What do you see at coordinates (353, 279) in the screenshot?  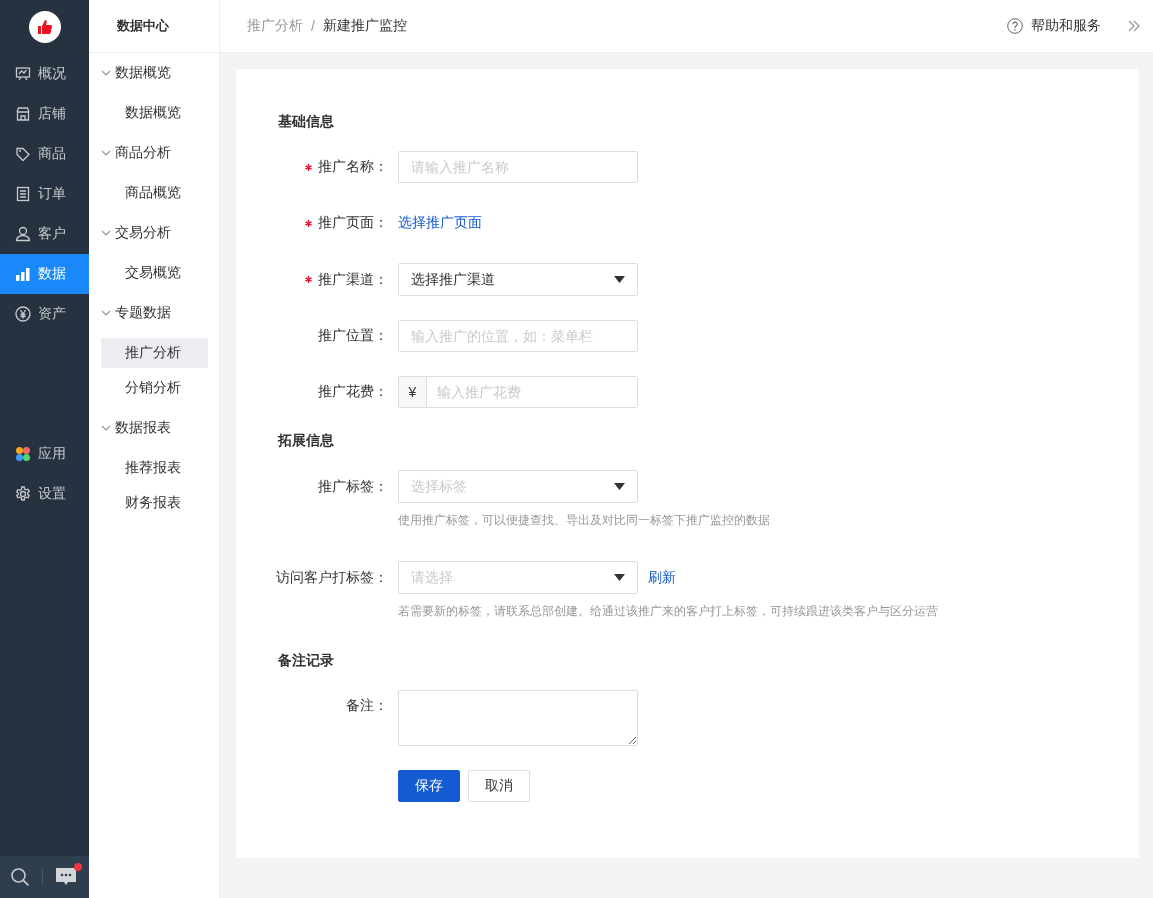 I see `field-label: 推广渠道：` at bounding box center [353, 279].